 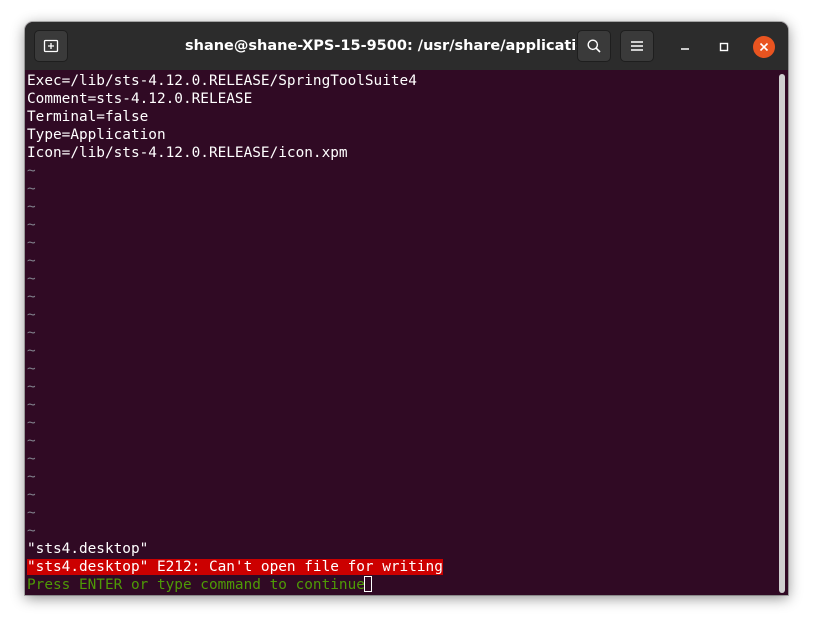 I want to click on file-line: Comment=sts-4.12.0.RELEASE, so click(x=140, y=99).